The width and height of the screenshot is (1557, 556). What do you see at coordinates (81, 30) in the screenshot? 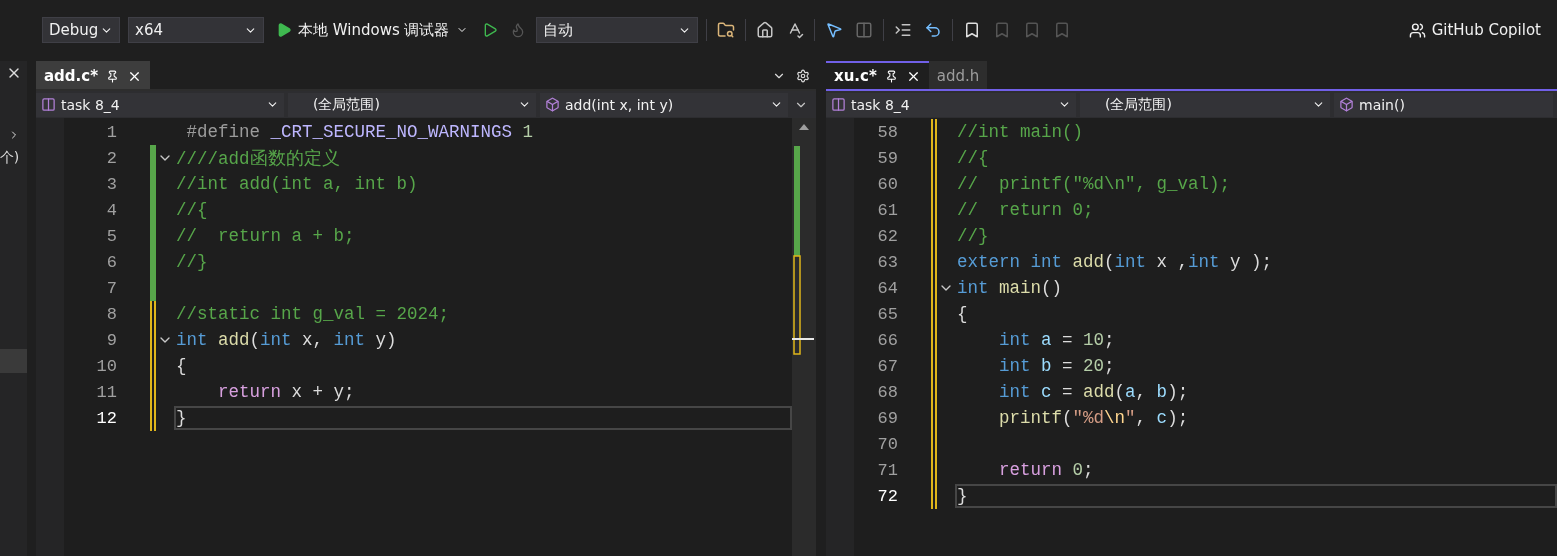
I see `configuration-dropdown: Debug` at bounding box center [81, 30].